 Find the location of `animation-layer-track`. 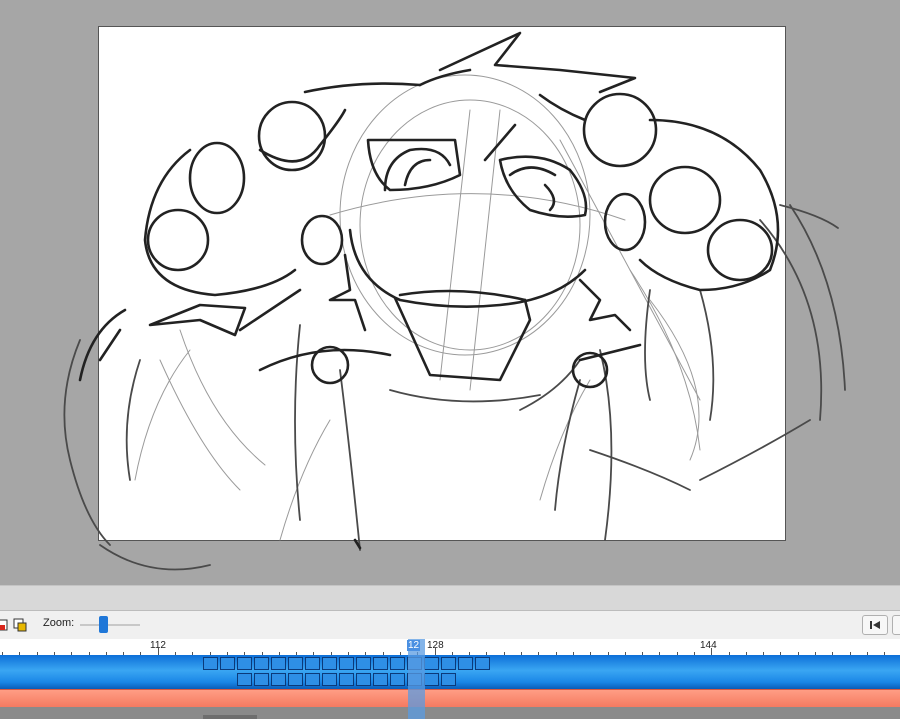

animation-layer-track is located at coordinates (450, 672).